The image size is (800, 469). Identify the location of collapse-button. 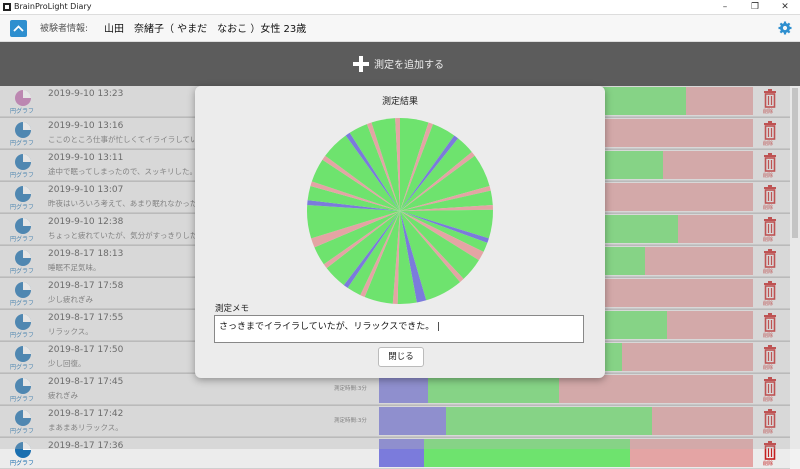
(18, 28).